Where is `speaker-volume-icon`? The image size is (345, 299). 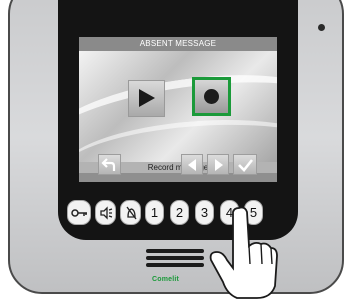
speaker-volume-icon is located at coordinates (106, 213).